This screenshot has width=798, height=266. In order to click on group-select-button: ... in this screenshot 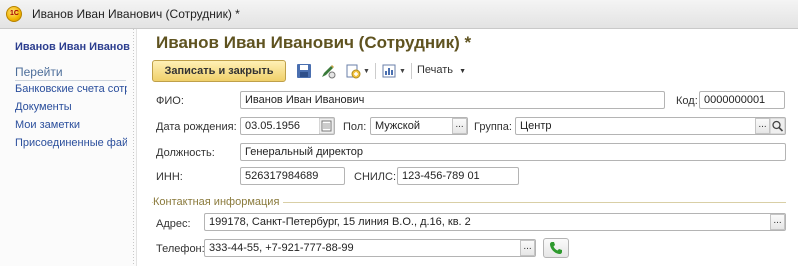, I will do `click(762, 126)`.